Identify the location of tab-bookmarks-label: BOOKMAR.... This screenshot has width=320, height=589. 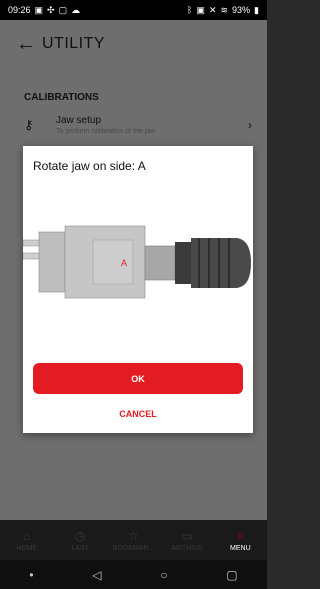
(133, 548).